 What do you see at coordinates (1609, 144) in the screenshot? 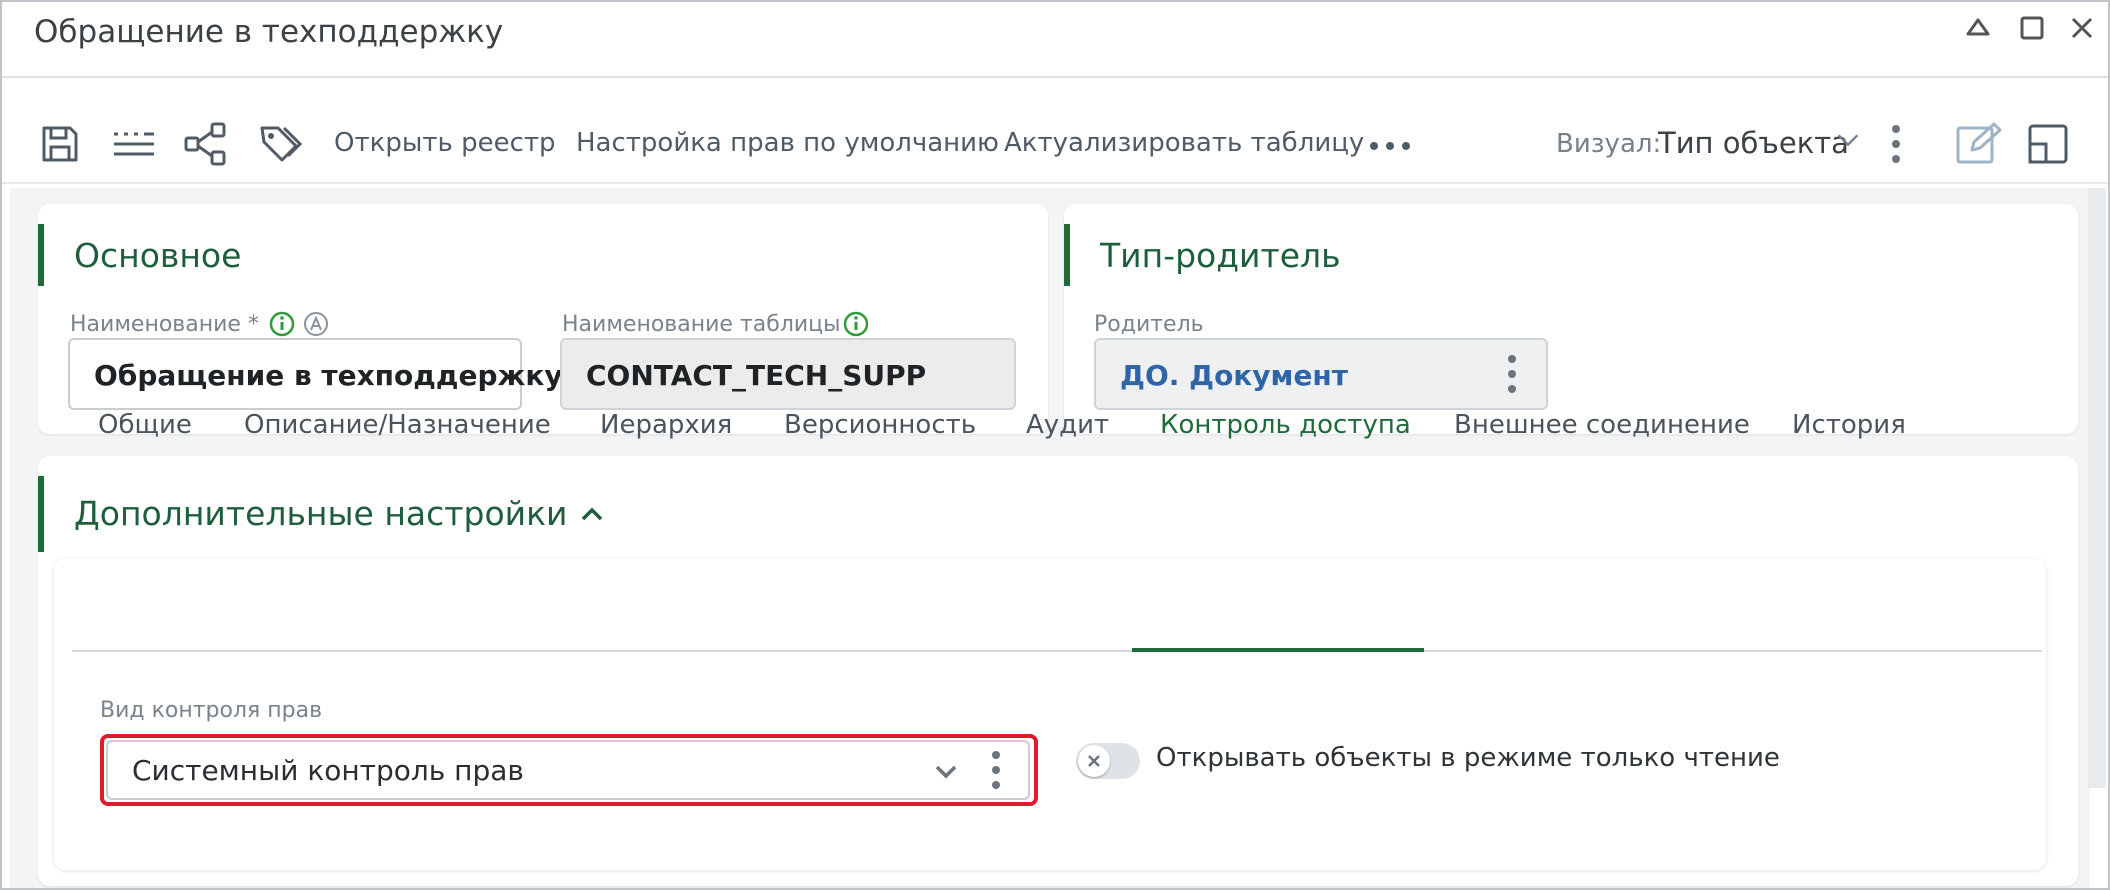
I see `visual-label: Визуал:` at bounding box center [1609, 144].